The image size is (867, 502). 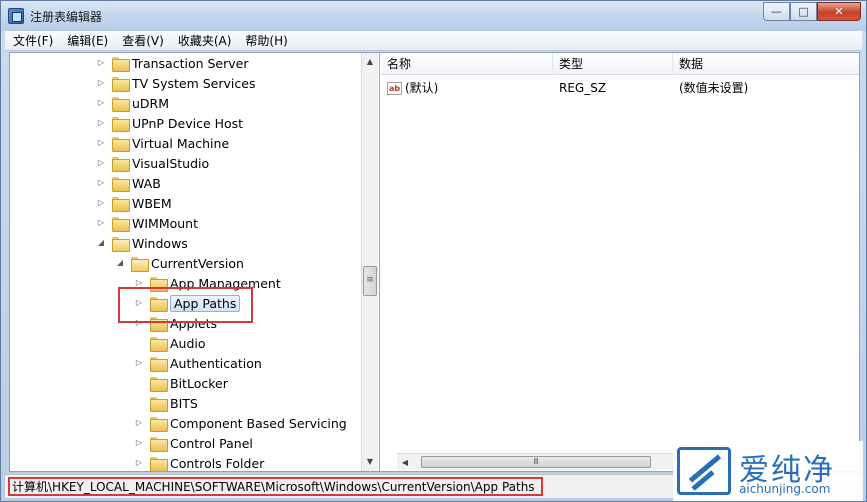 What do you see at coordinates (467, 64) in the screenshot?
I see `column-name-header: 名称` at bounding box center [467, 64].